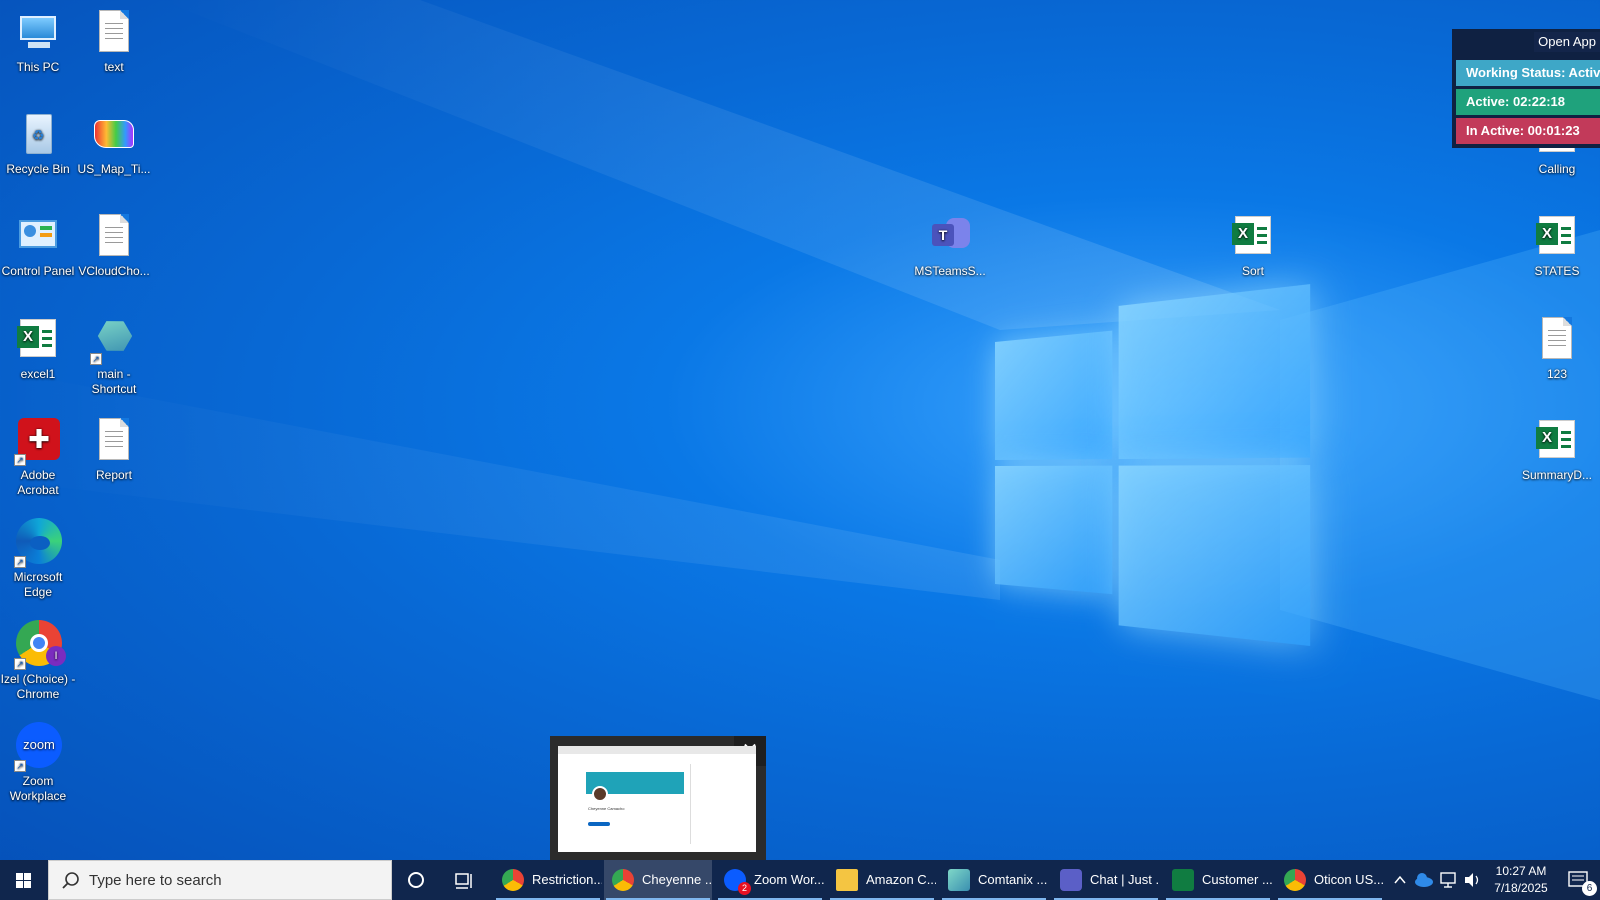 This screenshot has width=1600, height=900. What do you see at coordinates (1528, 131) in the screenshot?
I see `inactive-time-row: In Active: 00:01:23` at bounding box center [1528, 131].